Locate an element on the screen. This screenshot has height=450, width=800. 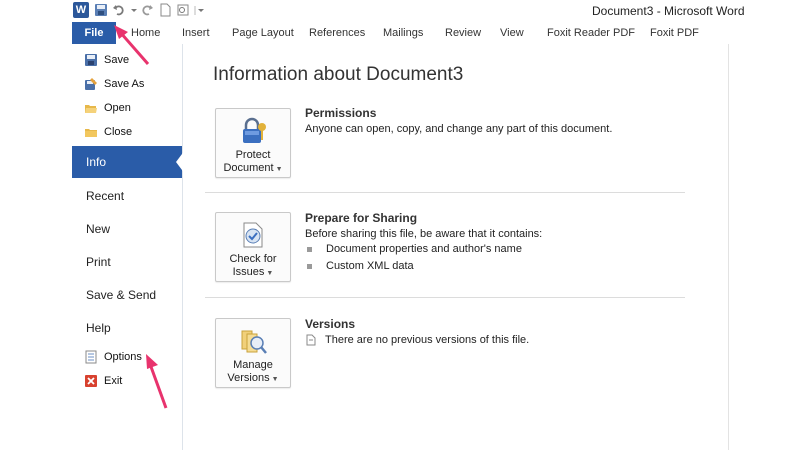
protect-document-button: Protect Document ▼ is located at coordinates (253, 143).